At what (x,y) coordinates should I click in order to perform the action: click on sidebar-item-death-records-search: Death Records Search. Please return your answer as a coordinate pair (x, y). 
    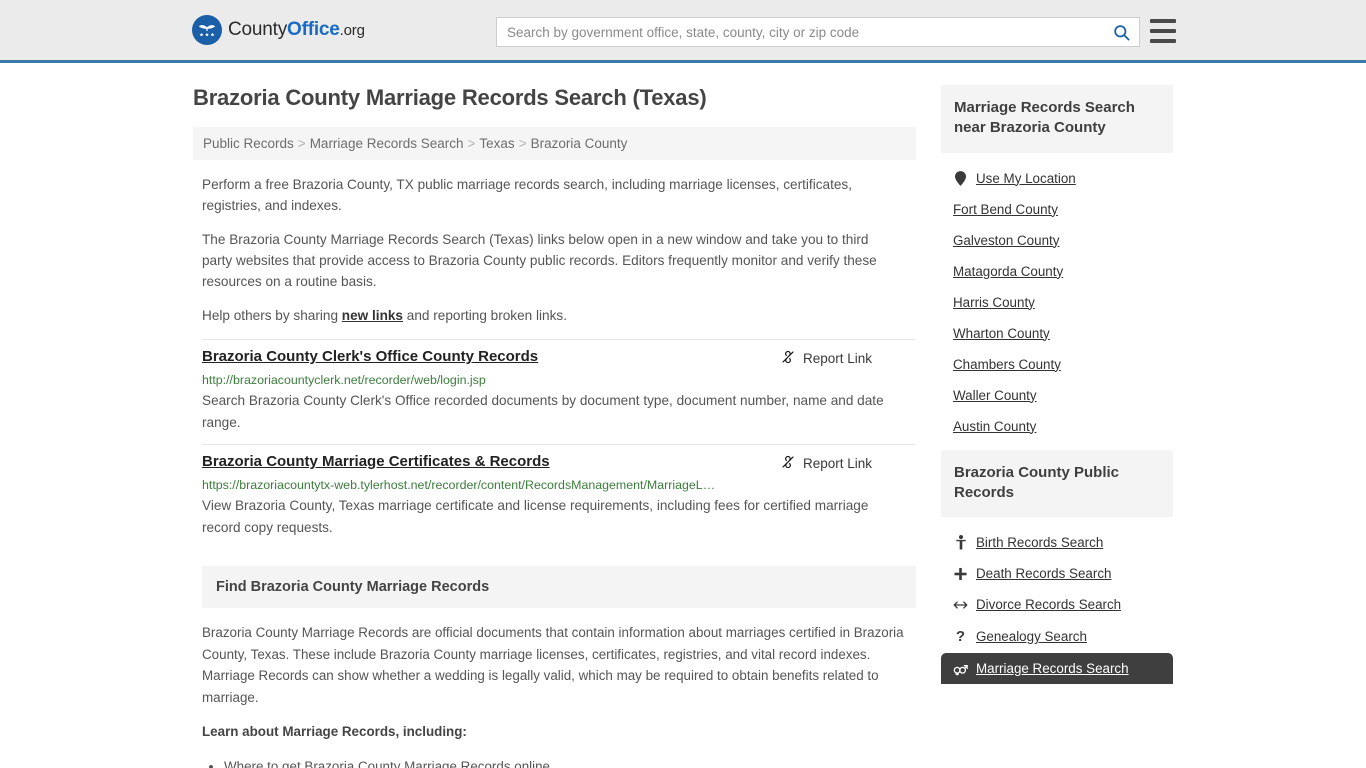
    Looking at the image, I should click on (1057, 573).